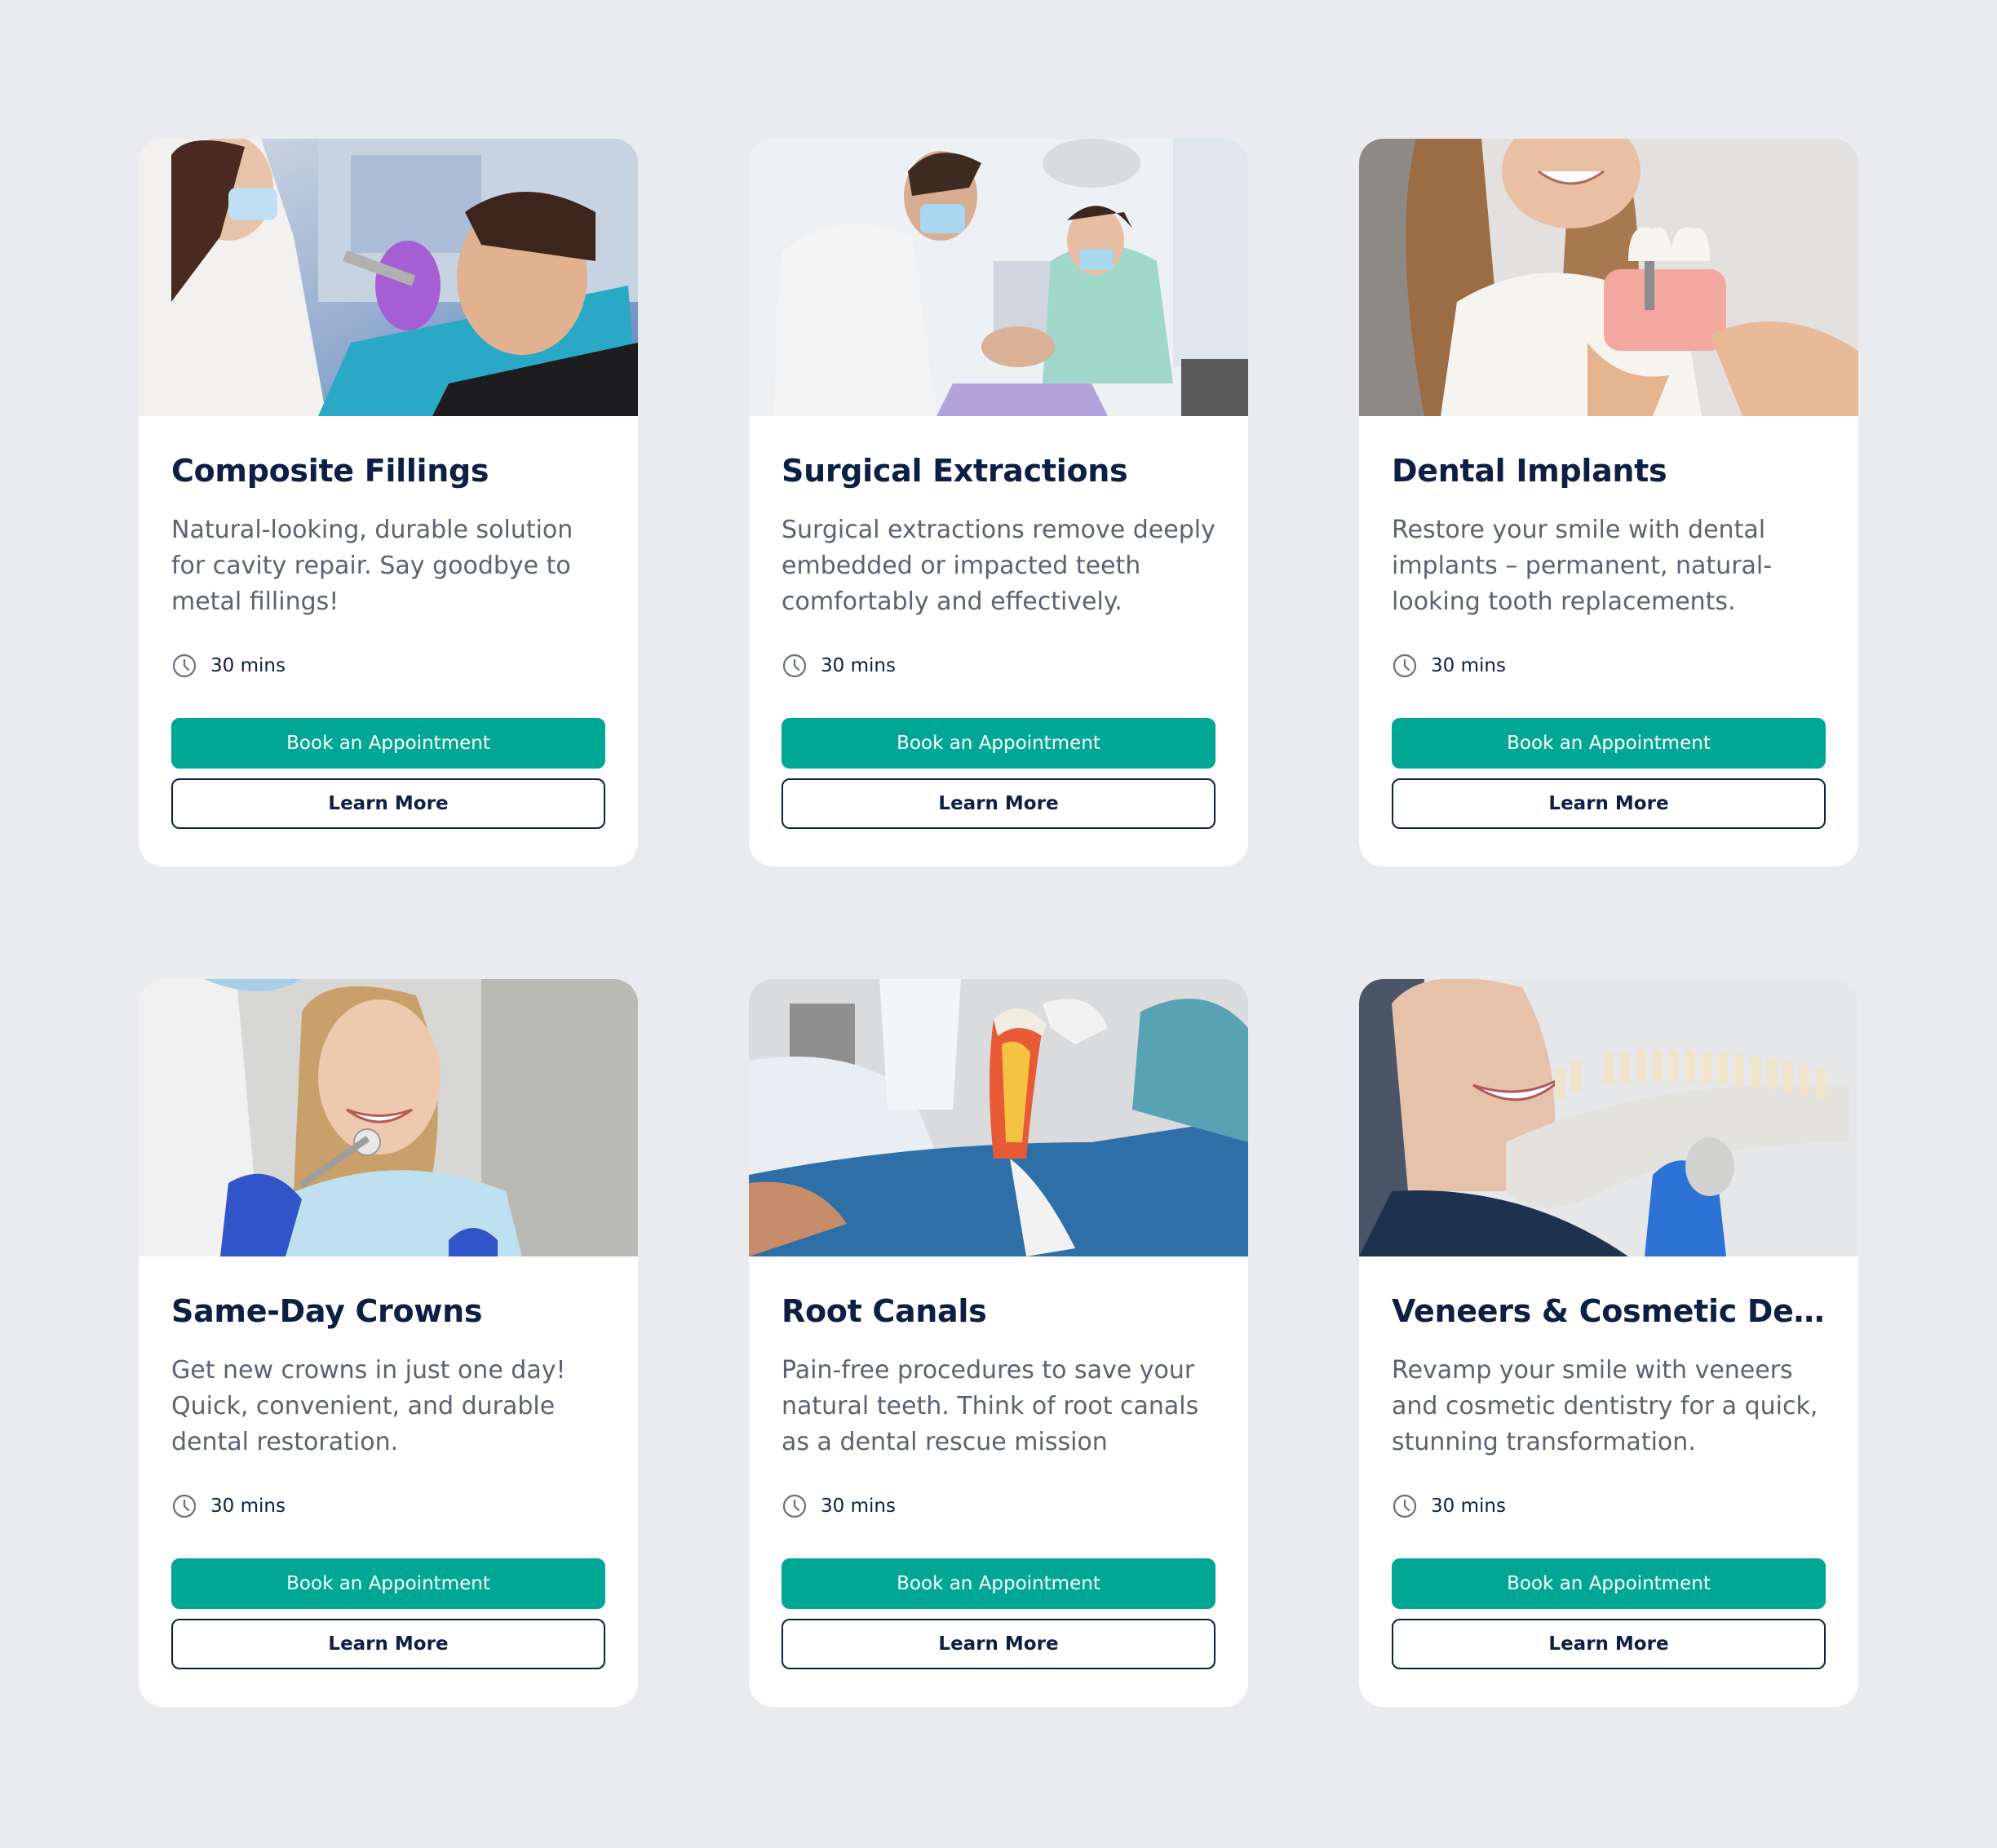 The image size is (1997, 1848). I want to click on service-title: Composite Fillings, so click(330, 471).